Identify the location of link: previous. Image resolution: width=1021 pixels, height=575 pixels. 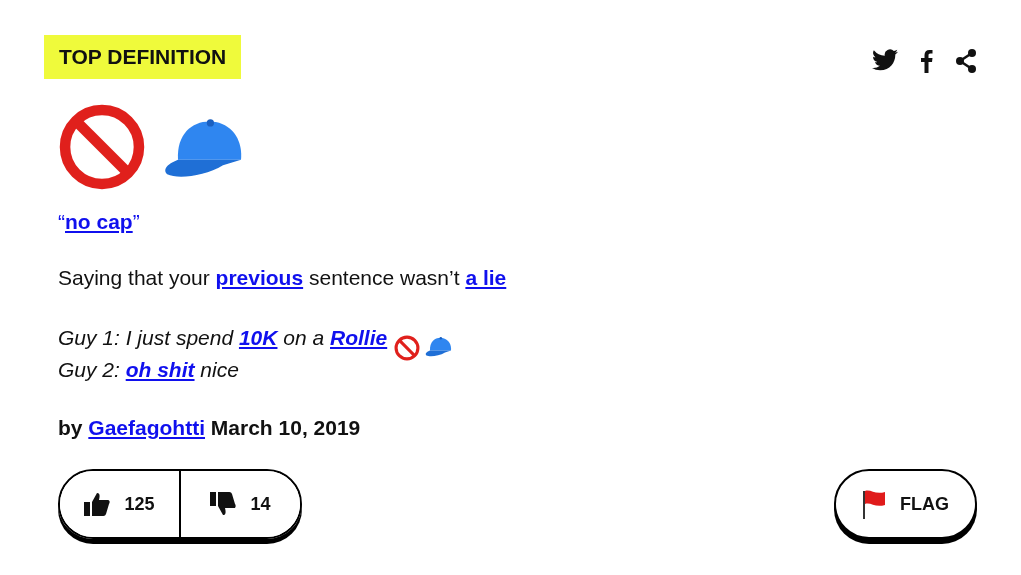
(259, 277).